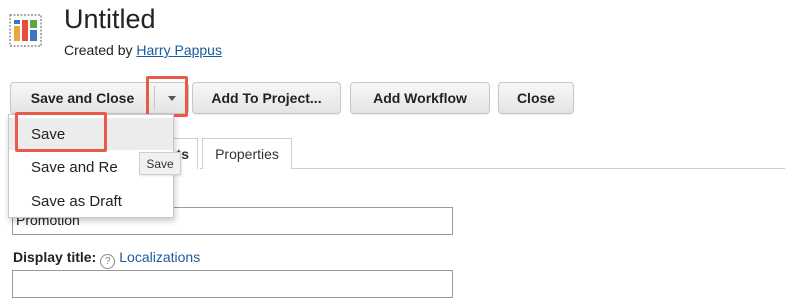 This screenshot has width=785, height=298. Describe the element at coordinates (110, 19) in the screenshot. I see `page-title: Untitled` at that location.